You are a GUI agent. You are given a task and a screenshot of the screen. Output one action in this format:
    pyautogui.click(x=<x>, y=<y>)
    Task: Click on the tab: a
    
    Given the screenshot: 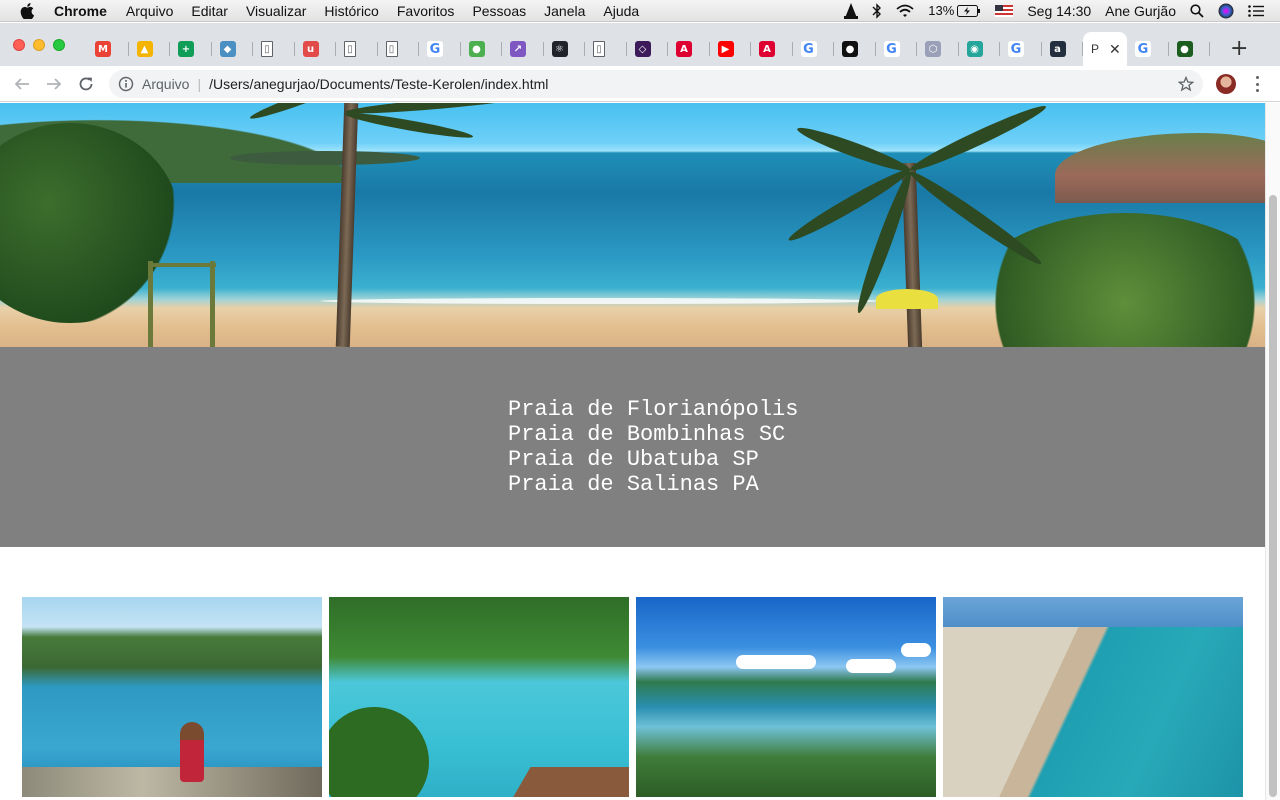 What is the action you would take?
    pyautogui.click(x=1063, y=49)
    